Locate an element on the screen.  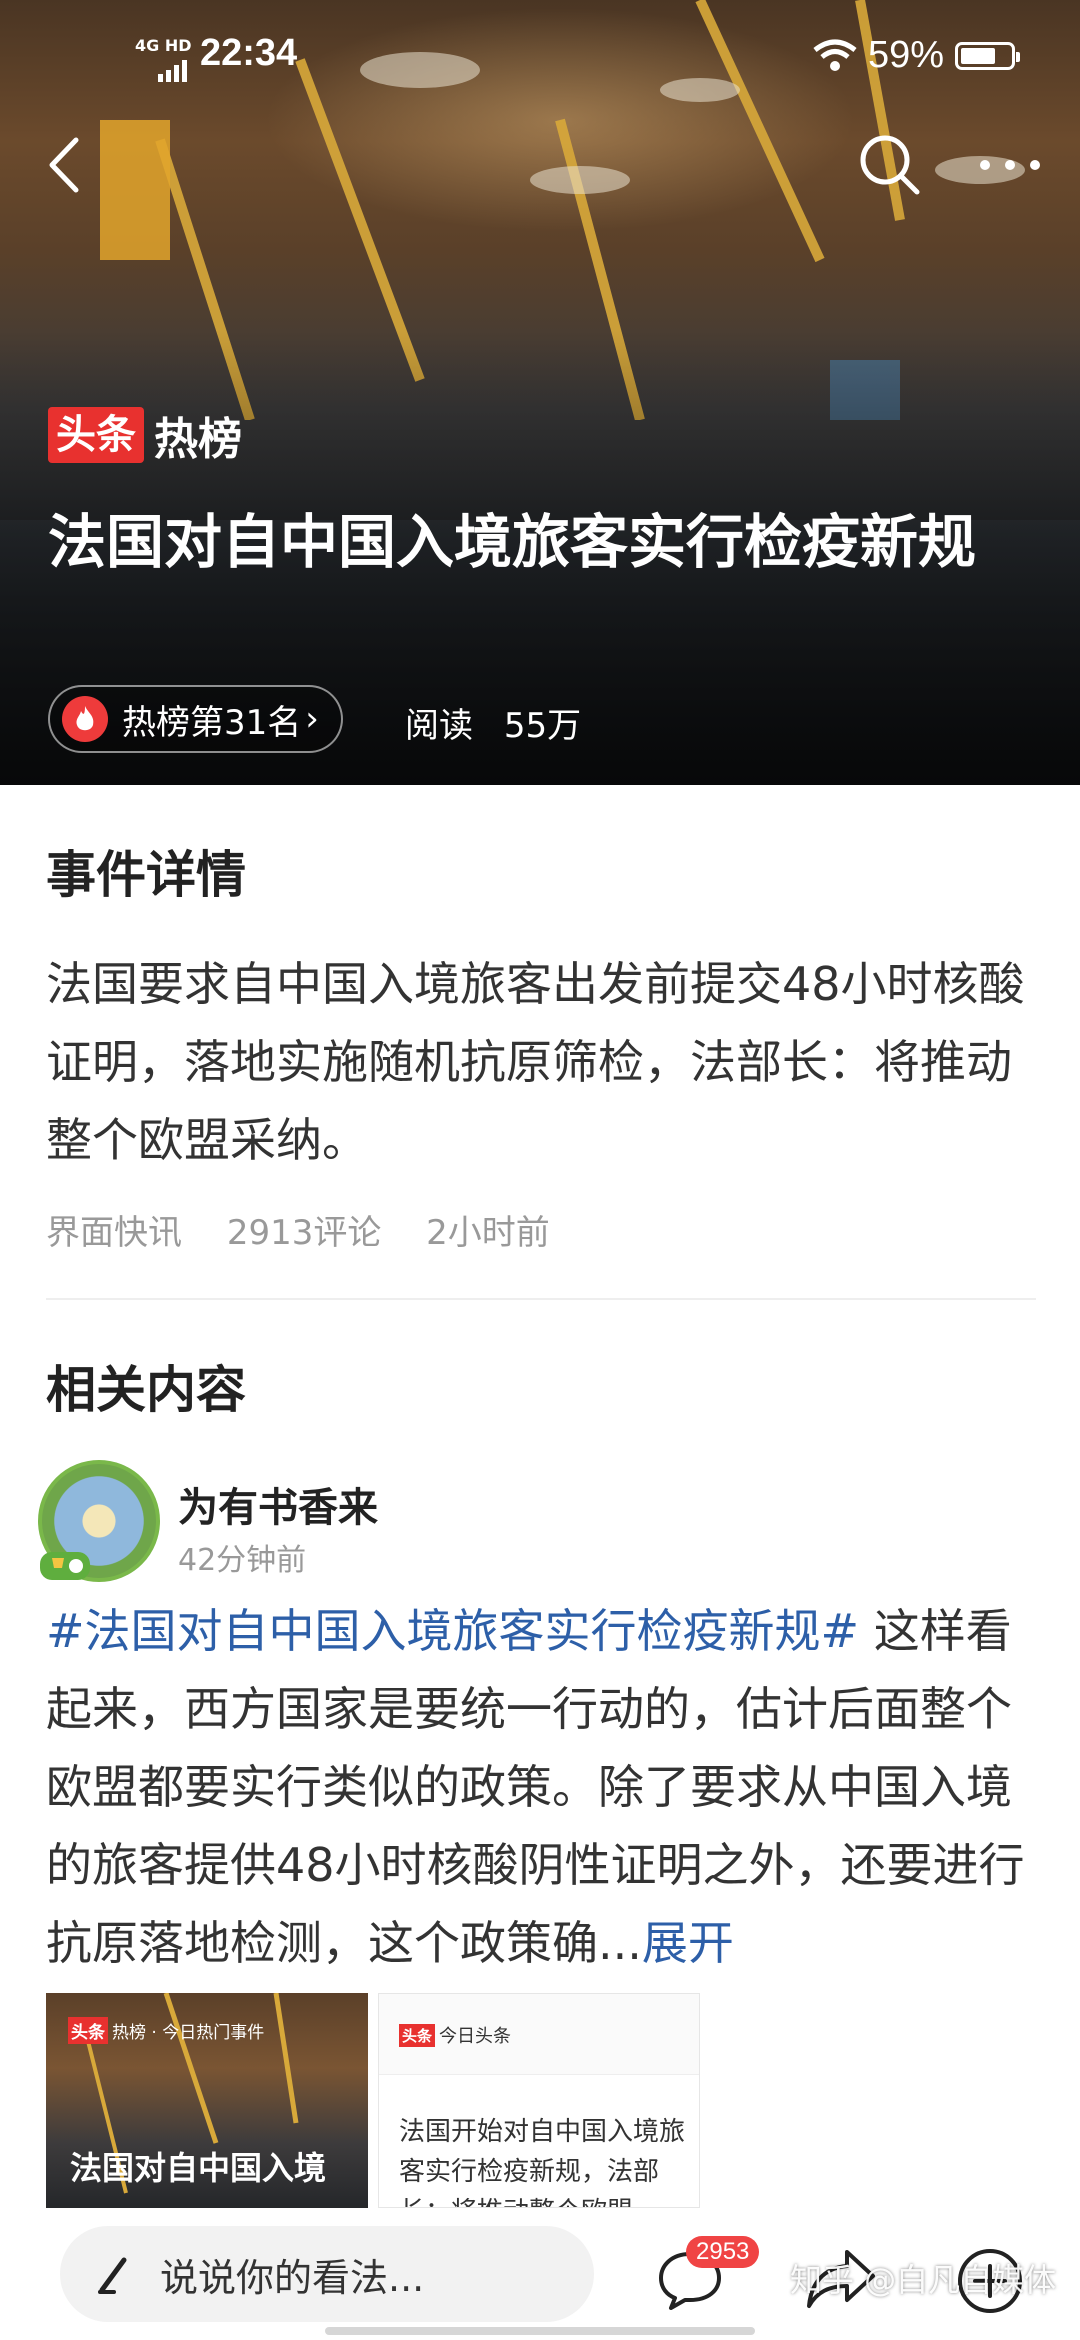
thumb2-caption: 法国开始对自中国入境旅客实行检疫新规，法部长：将推动整个欧盟 is located at coordinates (542, 2162).